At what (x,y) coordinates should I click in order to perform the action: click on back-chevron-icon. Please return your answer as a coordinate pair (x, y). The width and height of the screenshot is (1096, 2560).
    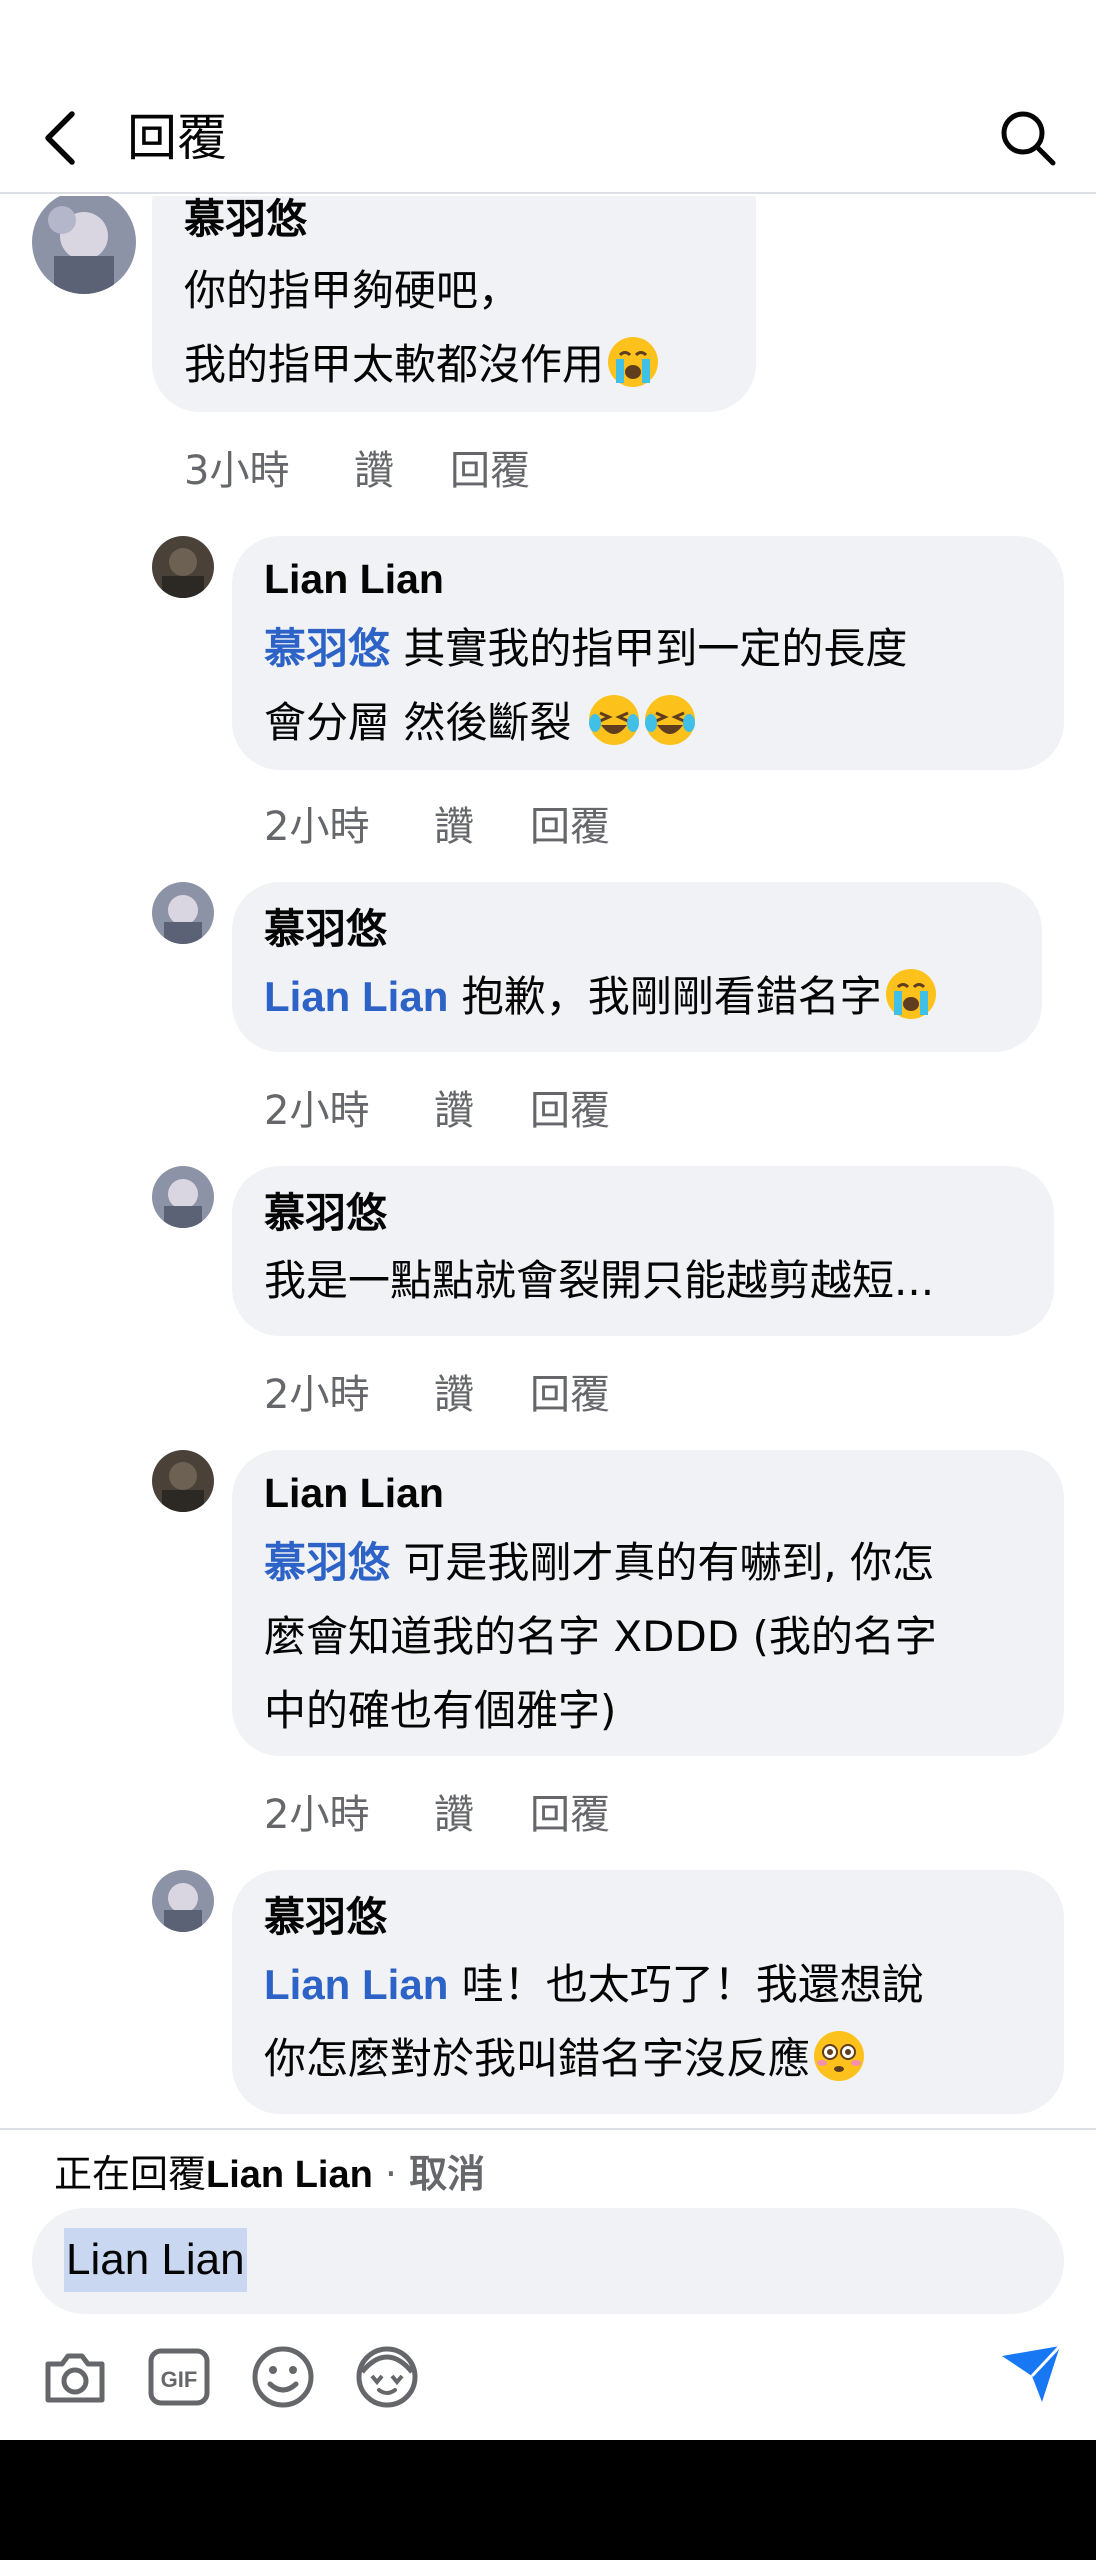
    Looking at the image, I should click on (62, 138).